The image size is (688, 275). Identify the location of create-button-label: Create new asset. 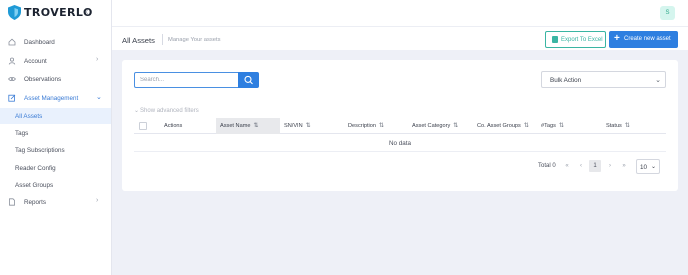
(647, 38).